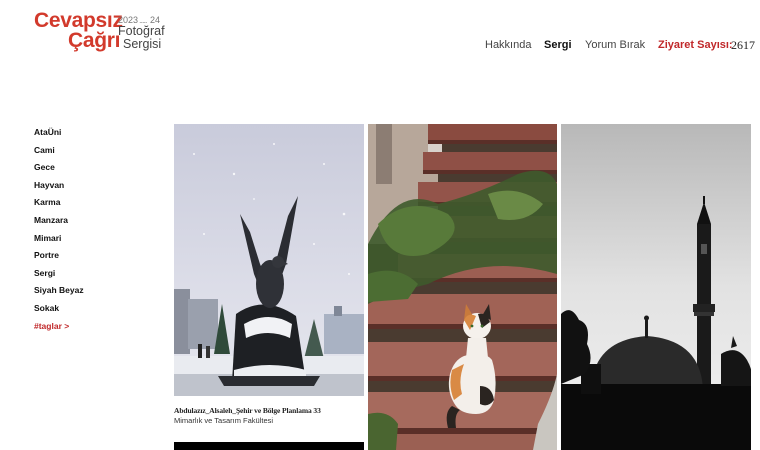 The height and width of the screenshot is (450, 760). What do you see at coordinates (94, 258) in the screenshot?
I see `sidebar-item-portre: Portre` at bounding box center [94, 258].